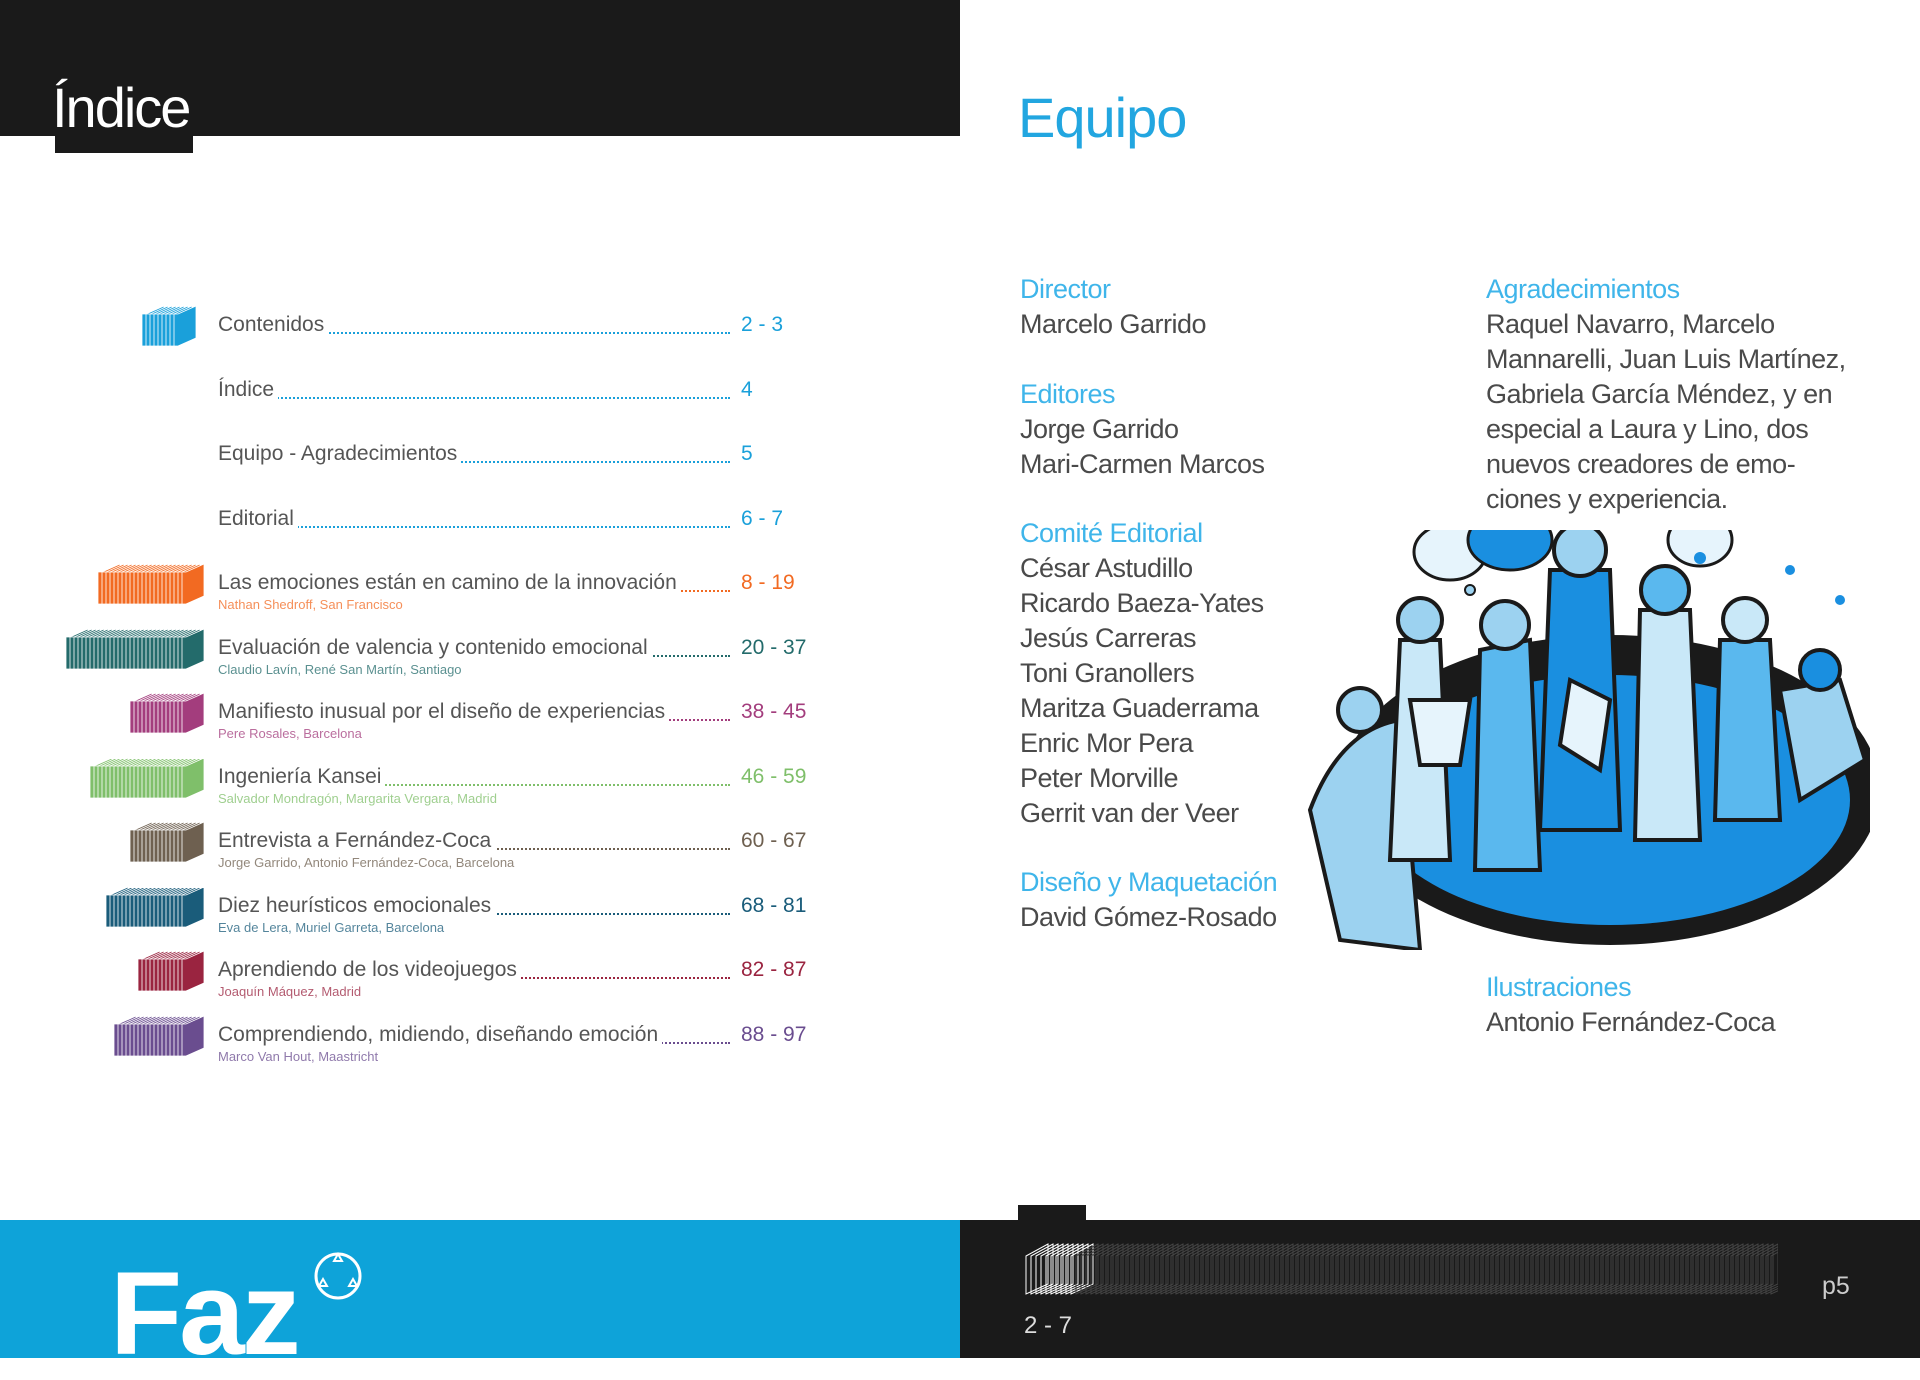 The height and width of the screenshot is (1380, 1920). Describe the element at coordinates (357, 906) in the screenshot. I see `toc-title: Diez heurísticos emocionales` at that location.